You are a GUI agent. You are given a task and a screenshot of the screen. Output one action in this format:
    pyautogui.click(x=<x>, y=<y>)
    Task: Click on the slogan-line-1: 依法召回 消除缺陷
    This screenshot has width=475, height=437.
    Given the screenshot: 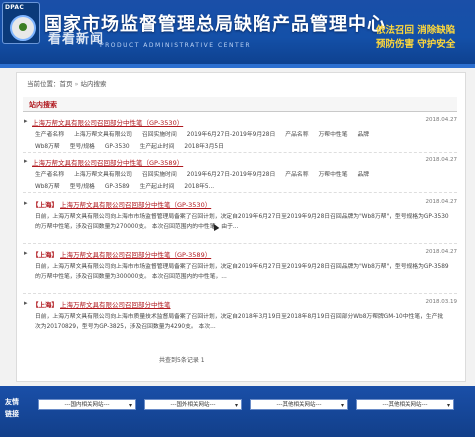 What is the action you would take?
    pyautogui.click(x=416, y=30)
    